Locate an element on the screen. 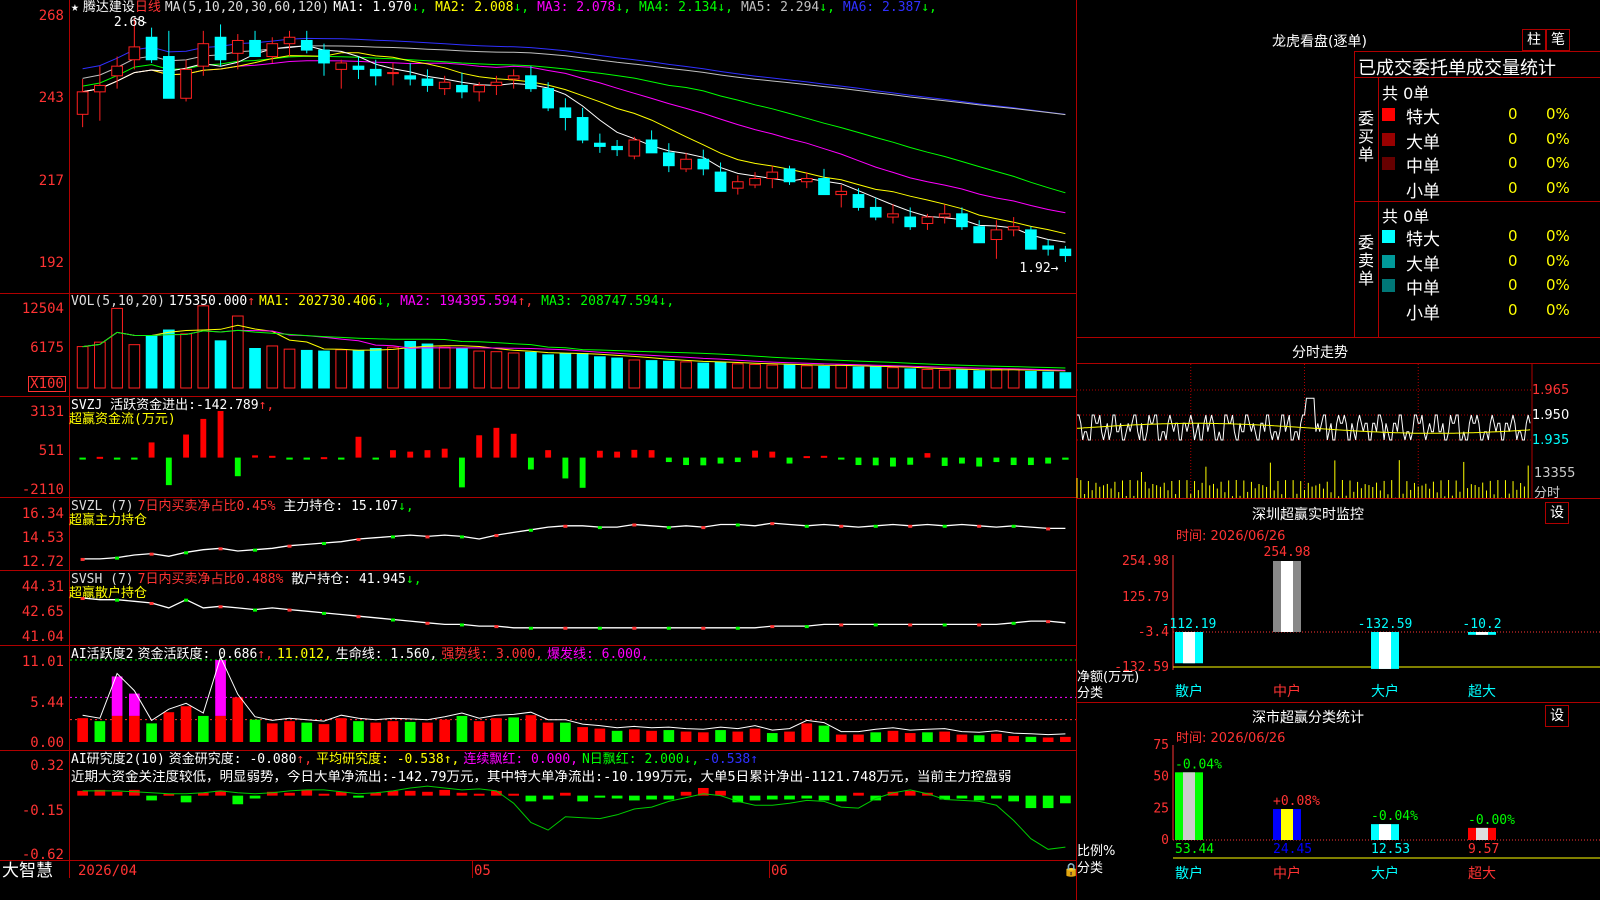 Image resolution: width=1600 pixels, height=900 pixels. bar-mode-button: 柱 is located at coordinates (1534, 40).